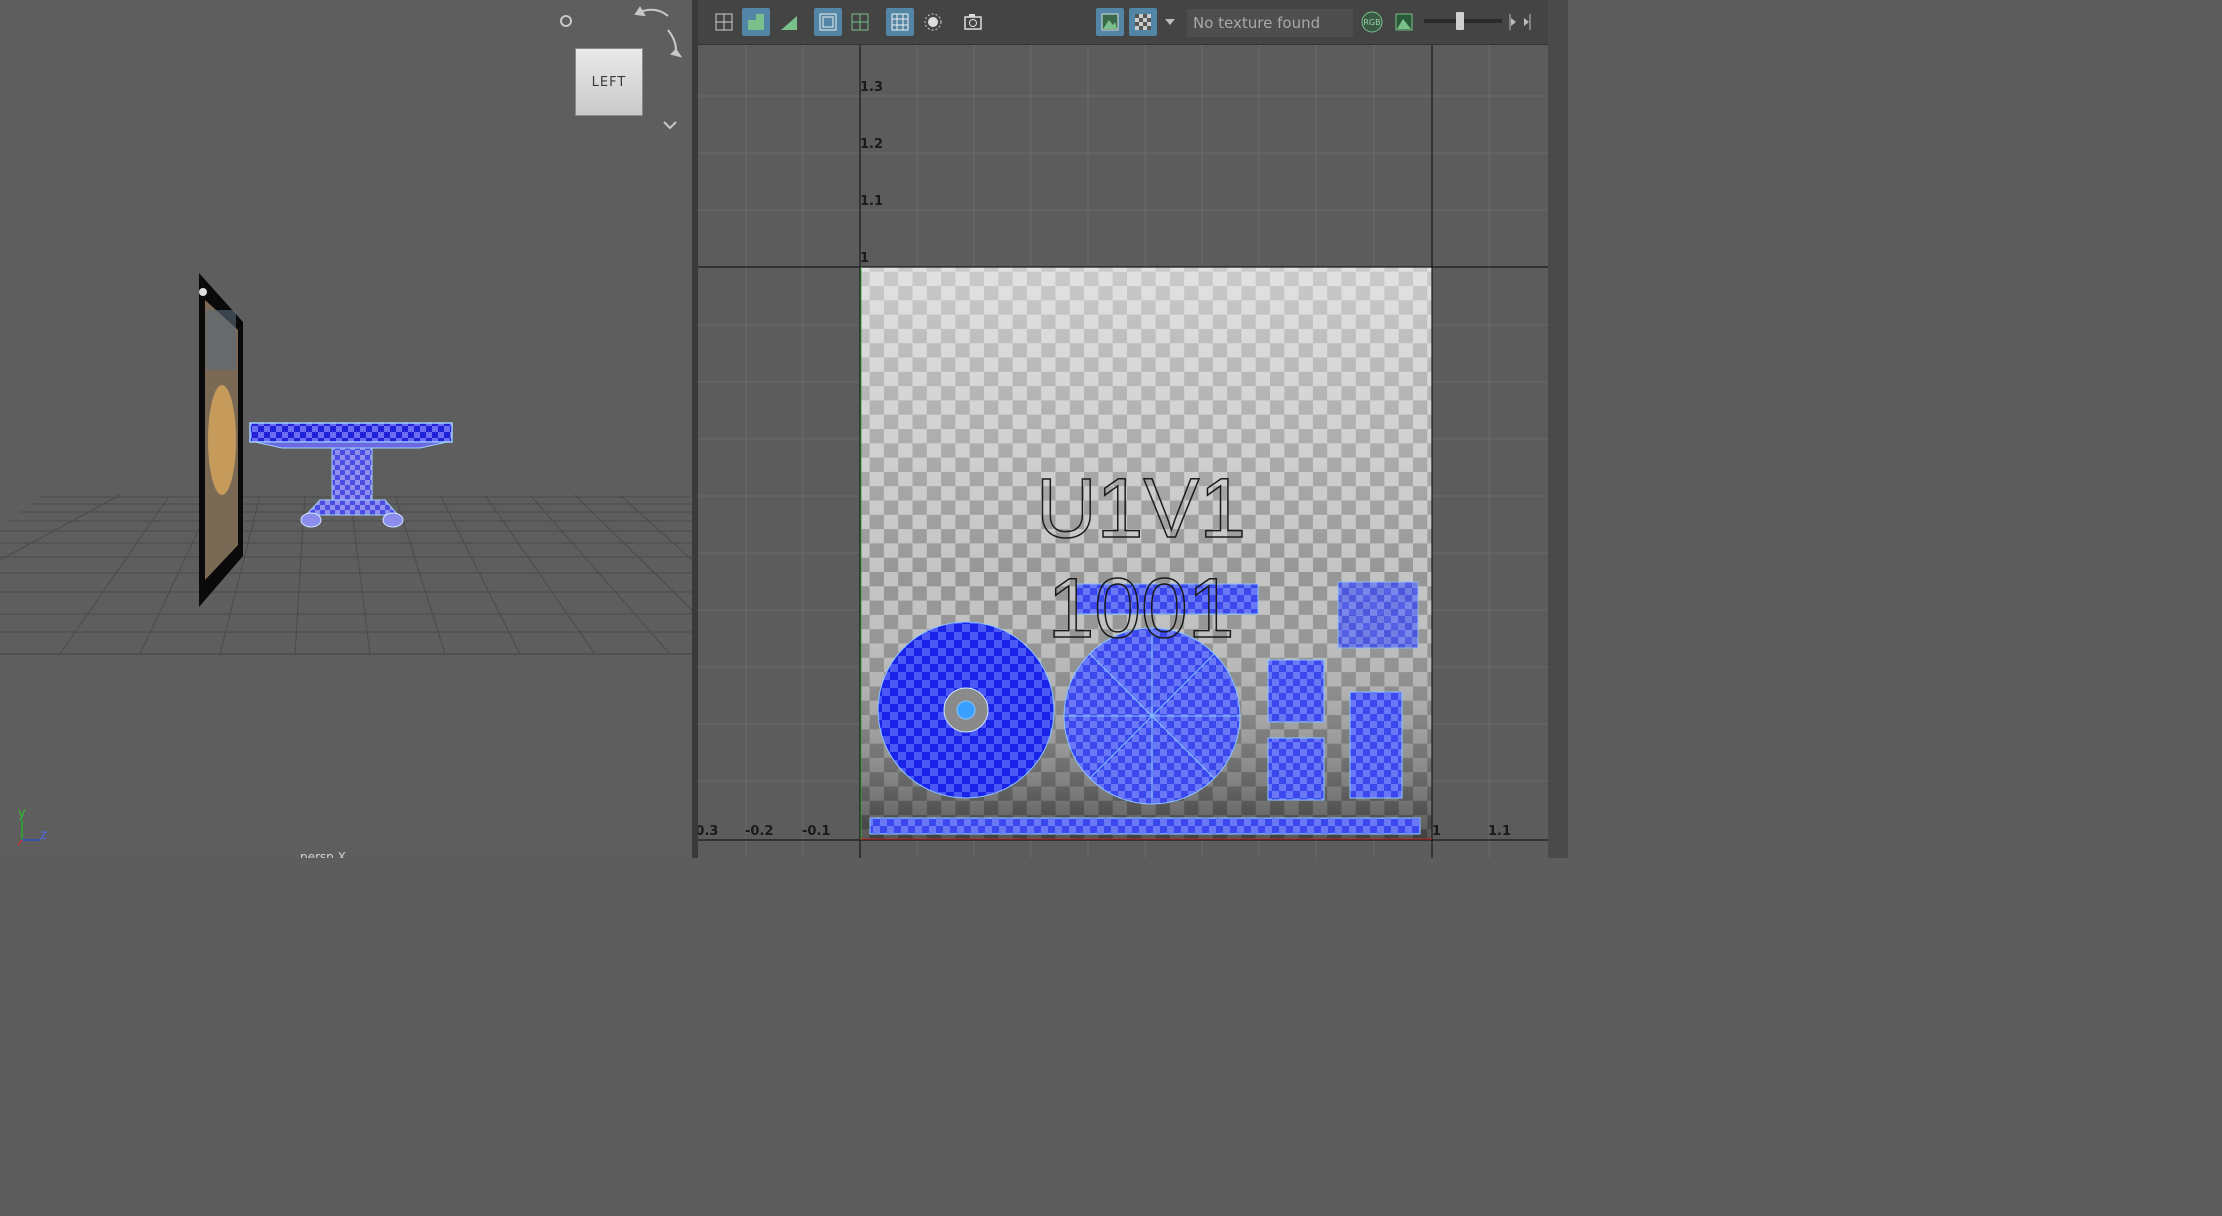  Describe the element at coordinates (900, 22) in the screenshot. I see `pixel-grid-icon` at that location.